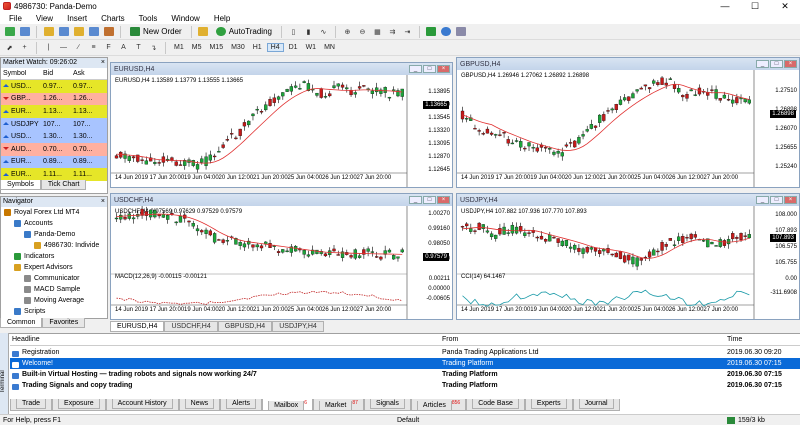  What do you see at coordinates (275, 47) in the screenshot?
I see `timeframe-h4: H4` at bounding box center [275, 47].